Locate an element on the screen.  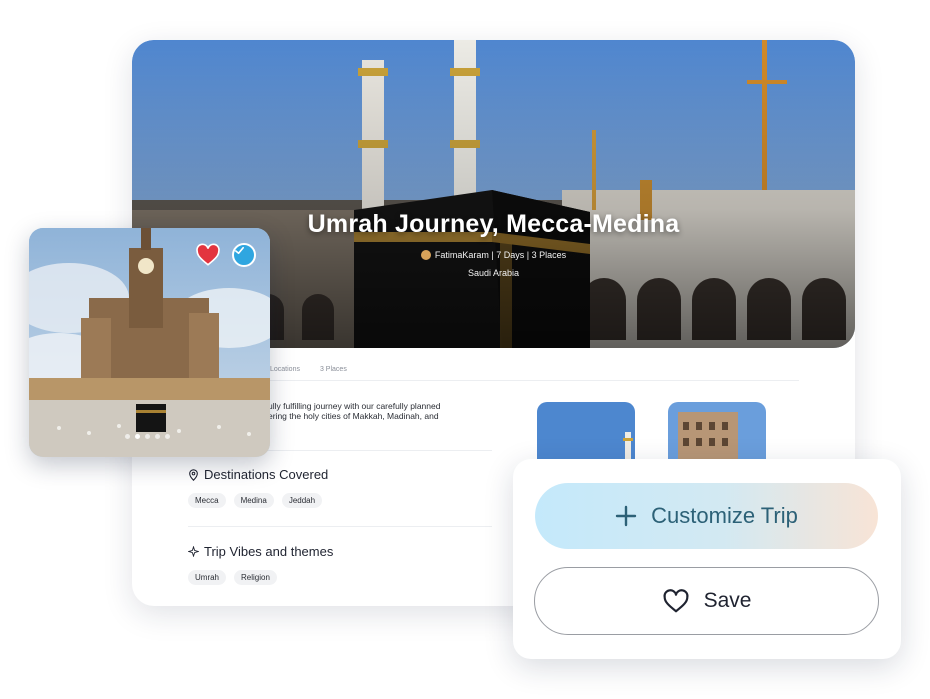
save-button: Save is located at coordinates (706, 601).